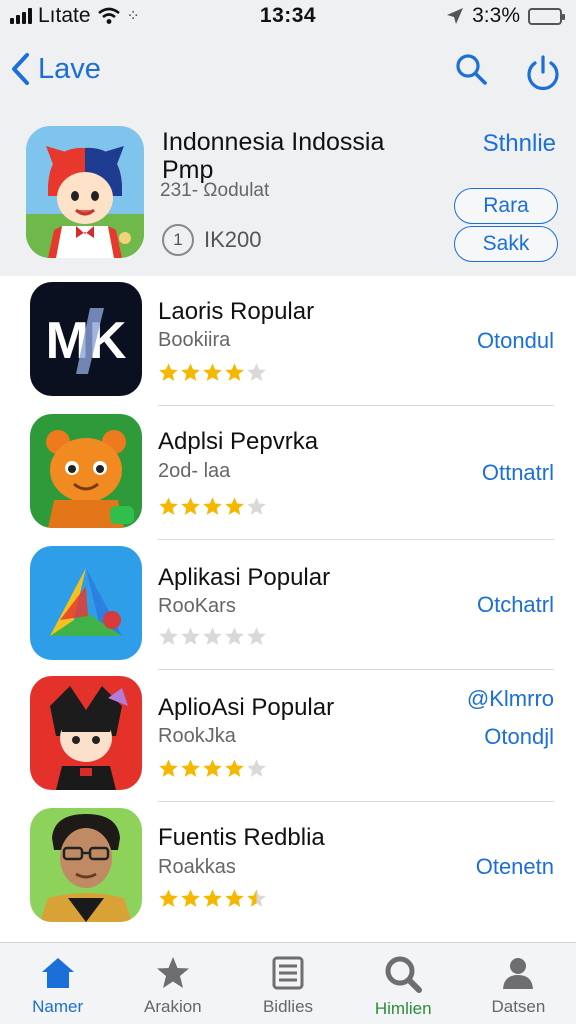  Describe the element at coordinates (69, 68) in the screenshot. I see `back-label: Lave` at that location.